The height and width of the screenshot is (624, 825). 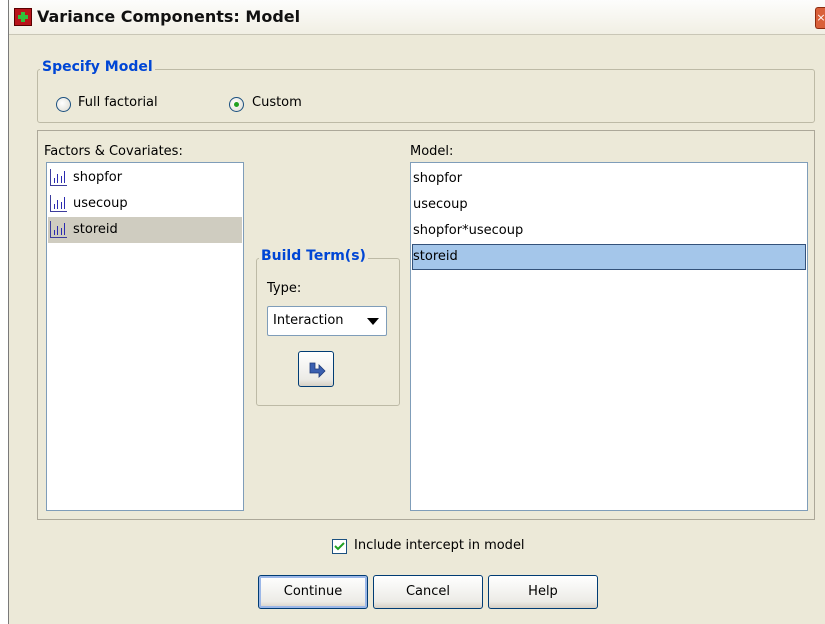 I want to click on arrow-right-icon, so click(x=317, y=370).